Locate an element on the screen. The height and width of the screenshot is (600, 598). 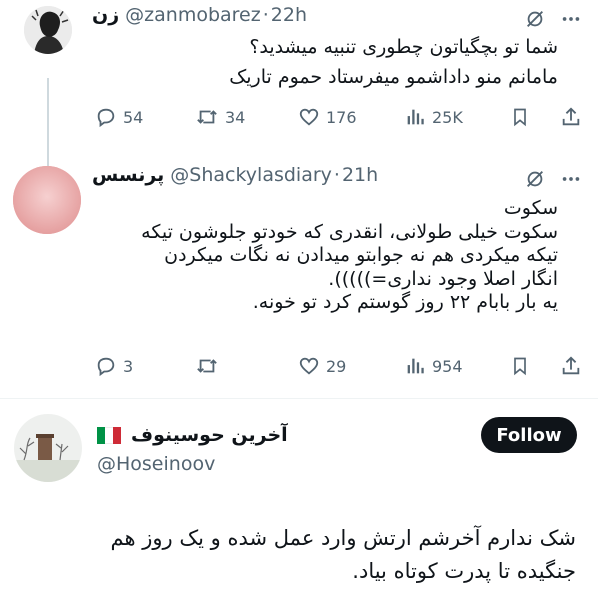
italy-flag-icon is located at coordinates (109, 435).